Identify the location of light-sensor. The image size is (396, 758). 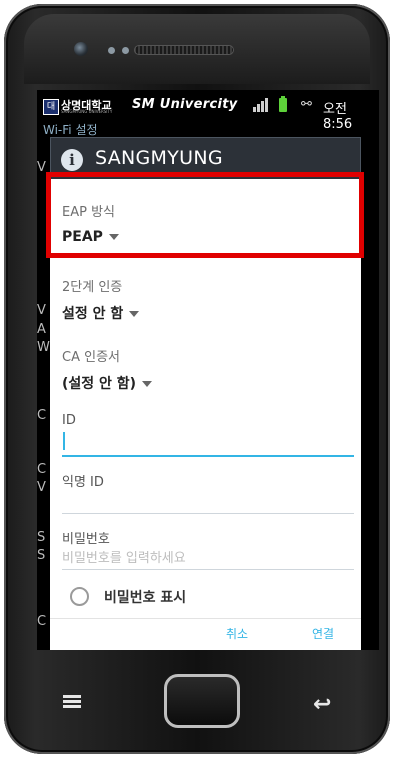
(125, 50).